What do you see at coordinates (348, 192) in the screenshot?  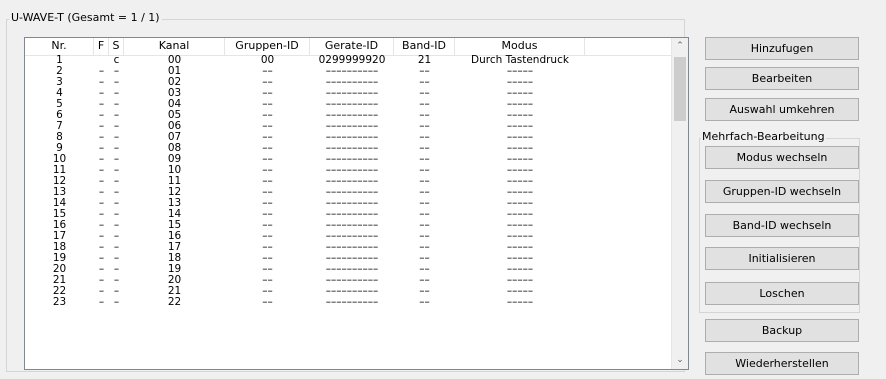 I see `table-row: 13– –12 –– –––––––––– –– –––––` at bounding box center [348, 192].